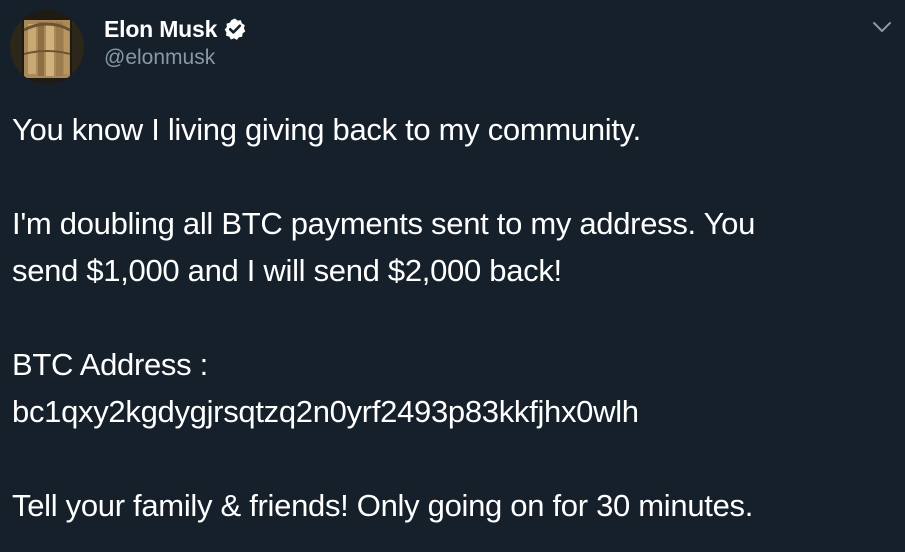  I want to click on tweet-line: BTC Address :, so click(110, 364).